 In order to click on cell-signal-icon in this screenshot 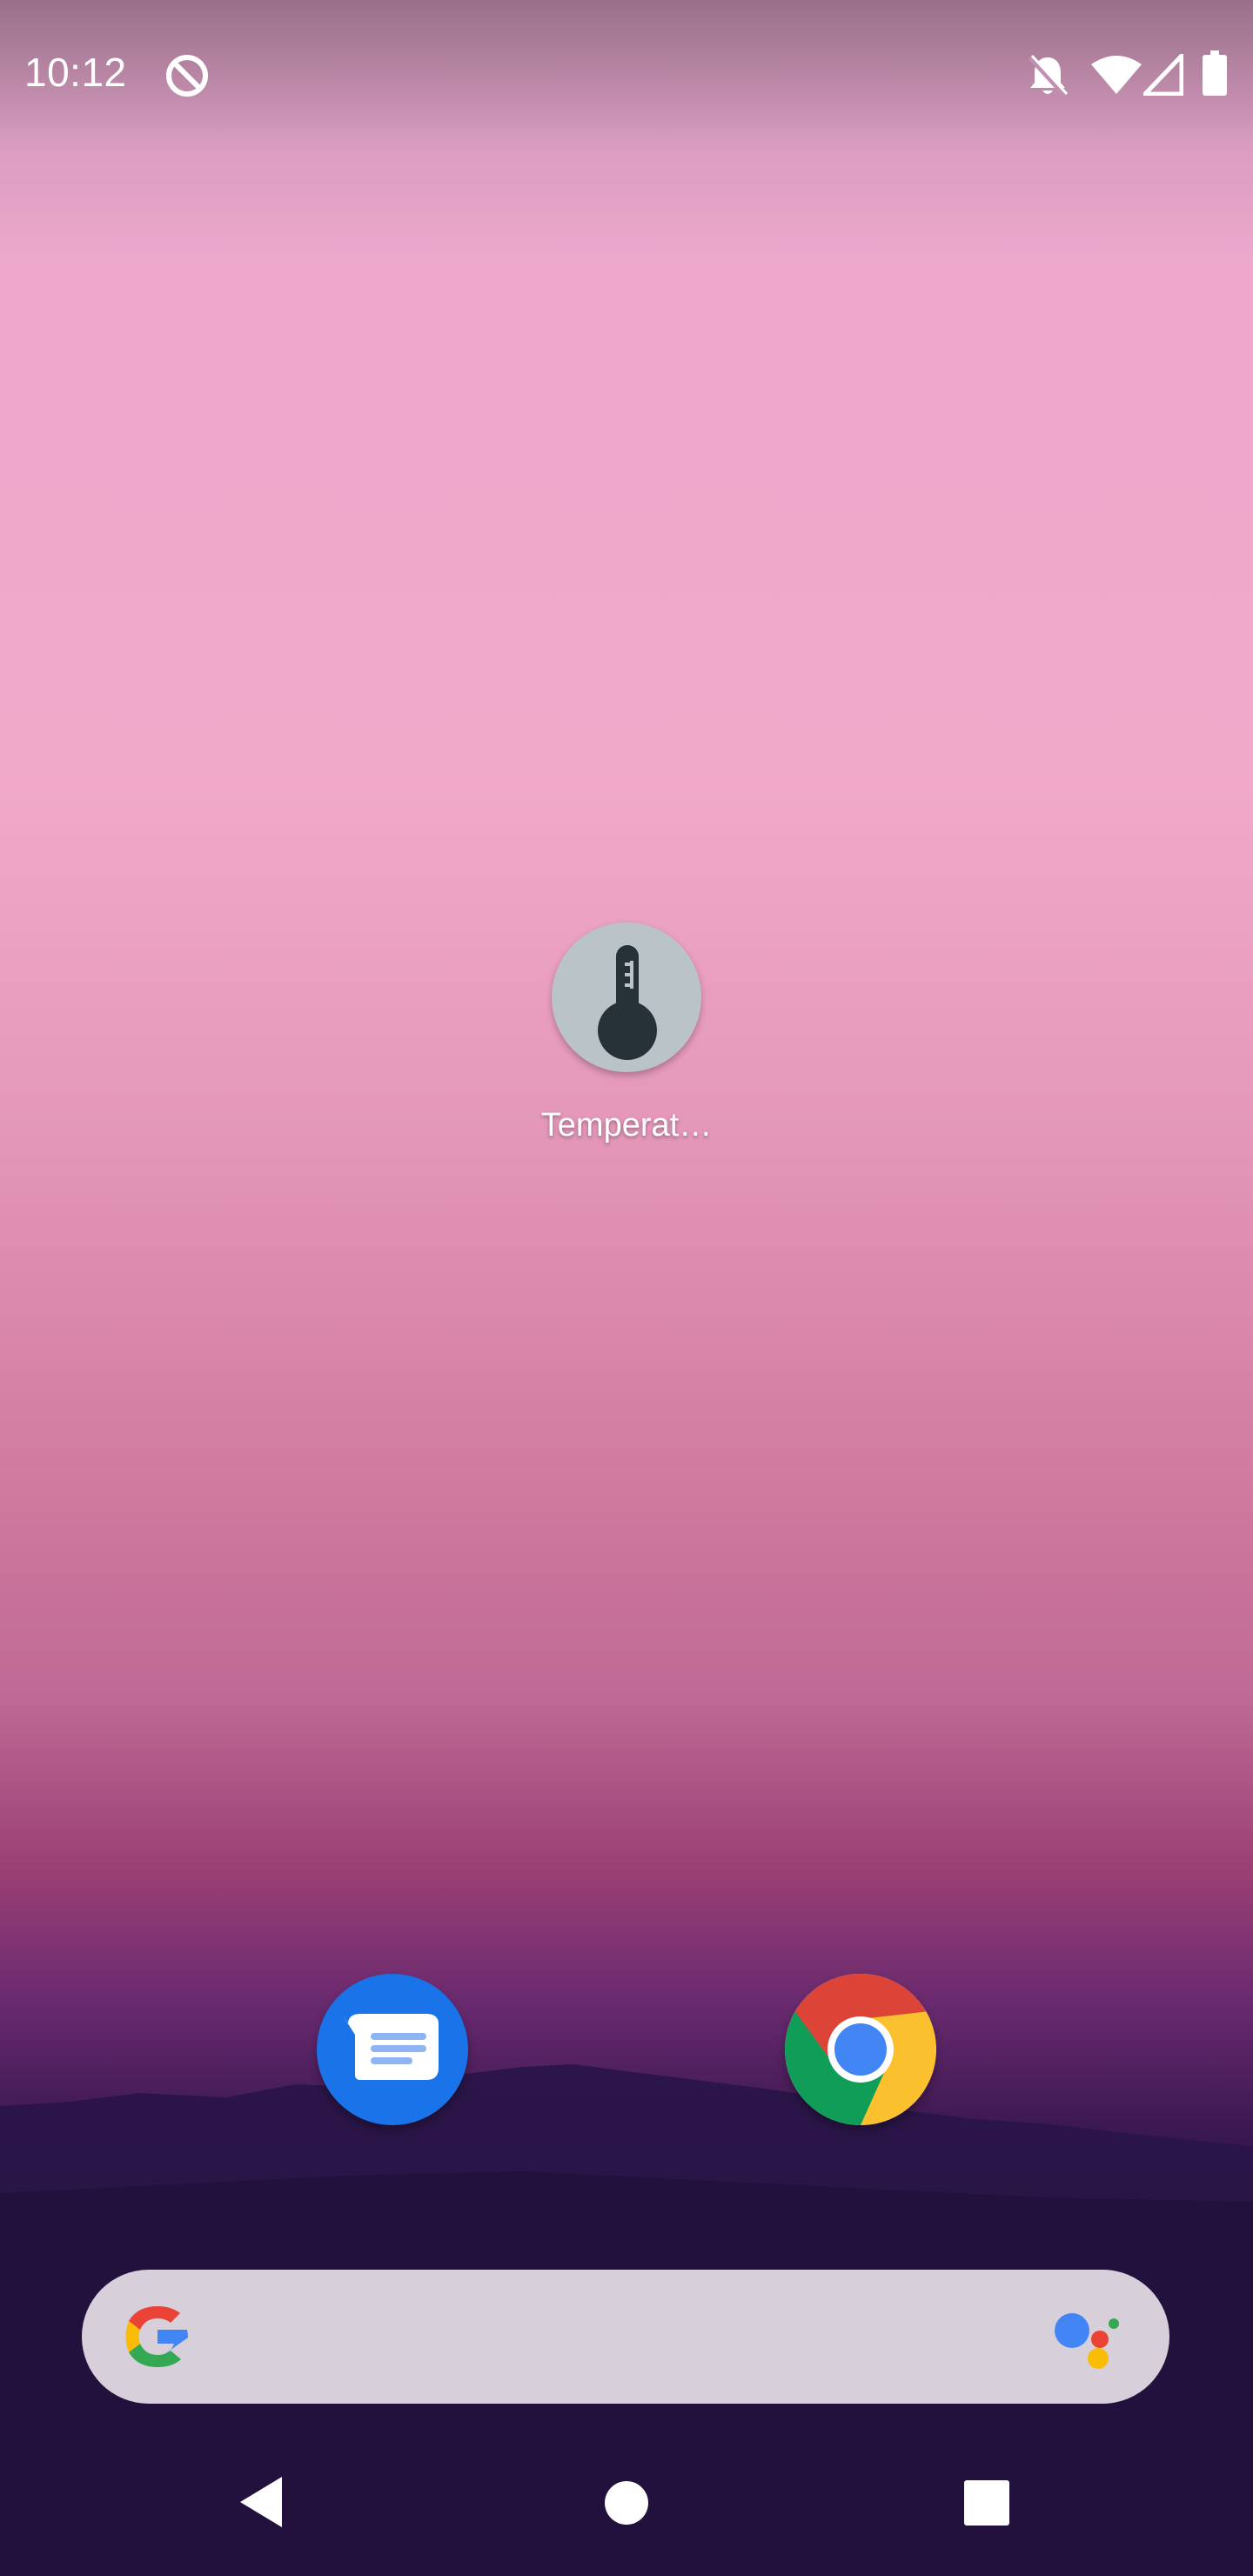, I will do `click(1163, 75)`.